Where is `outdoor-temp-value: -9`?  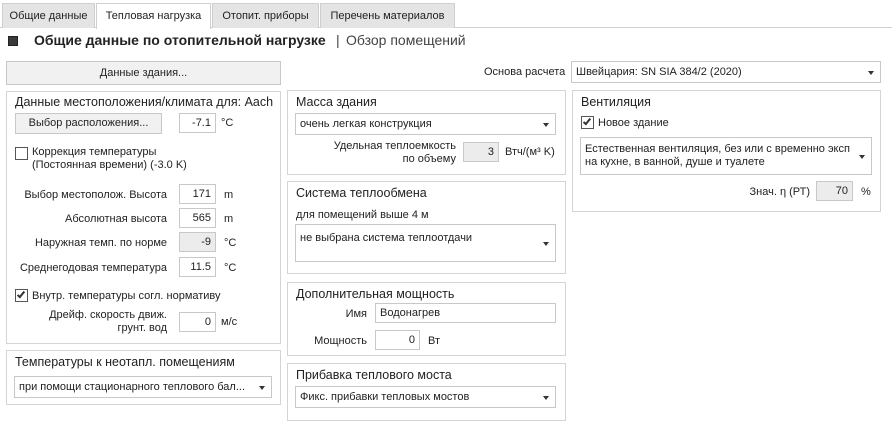
outdoor-temp-value: -9 is located at coordinates (197, 242).